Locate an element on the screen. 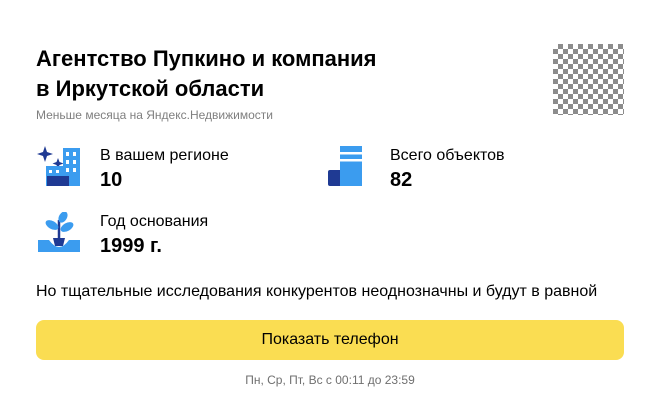 This screenshot has height=400, width=660. agency-title-line-2: в Иркутской области is located at coordinates (150, 88).